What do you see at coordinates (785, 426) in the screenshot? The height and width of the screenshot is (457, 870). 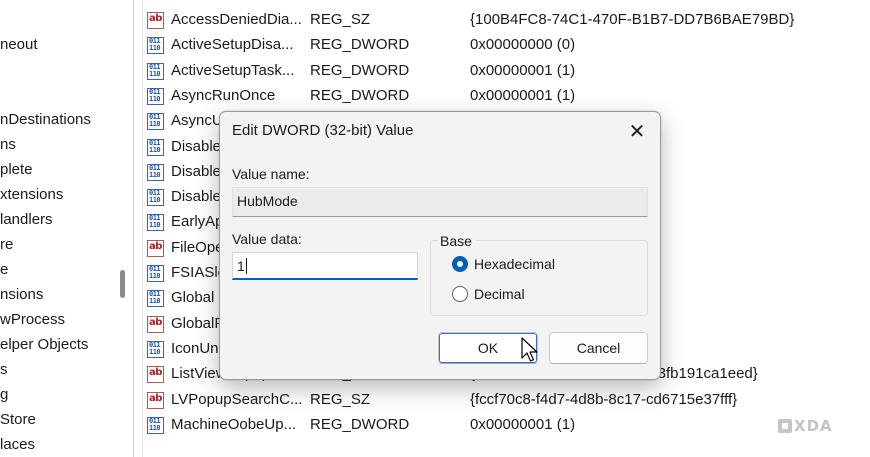 I see `xda-logo-icon` at bounding box center [785, 426].